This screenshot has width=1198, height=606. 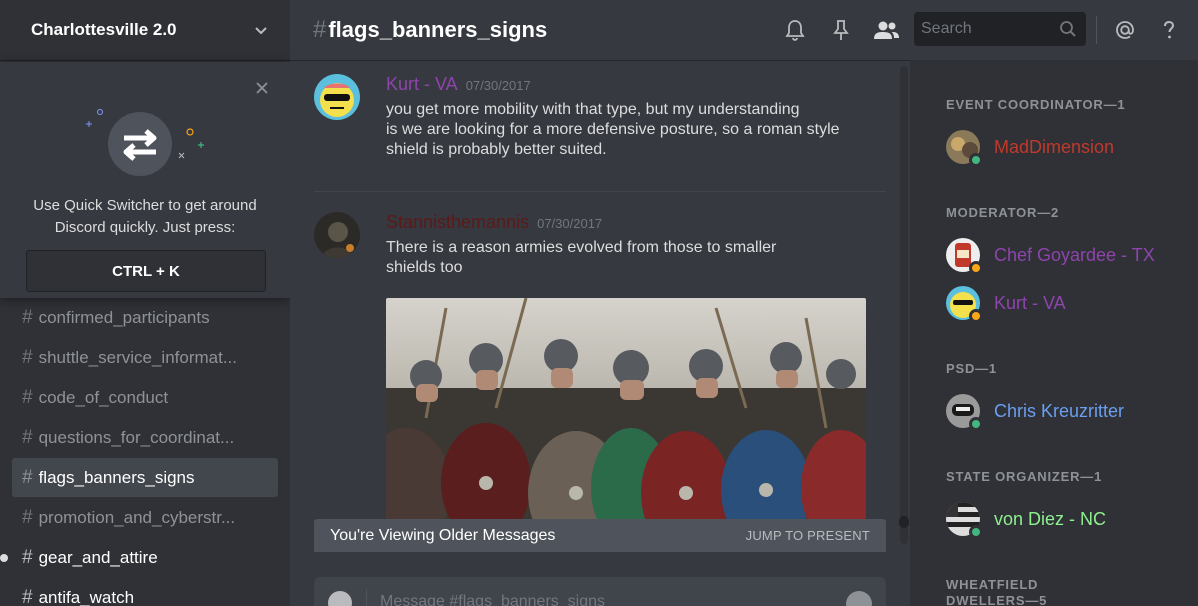 I want to click on channel-name: confirmed_participants, so click(x=124, y=317).